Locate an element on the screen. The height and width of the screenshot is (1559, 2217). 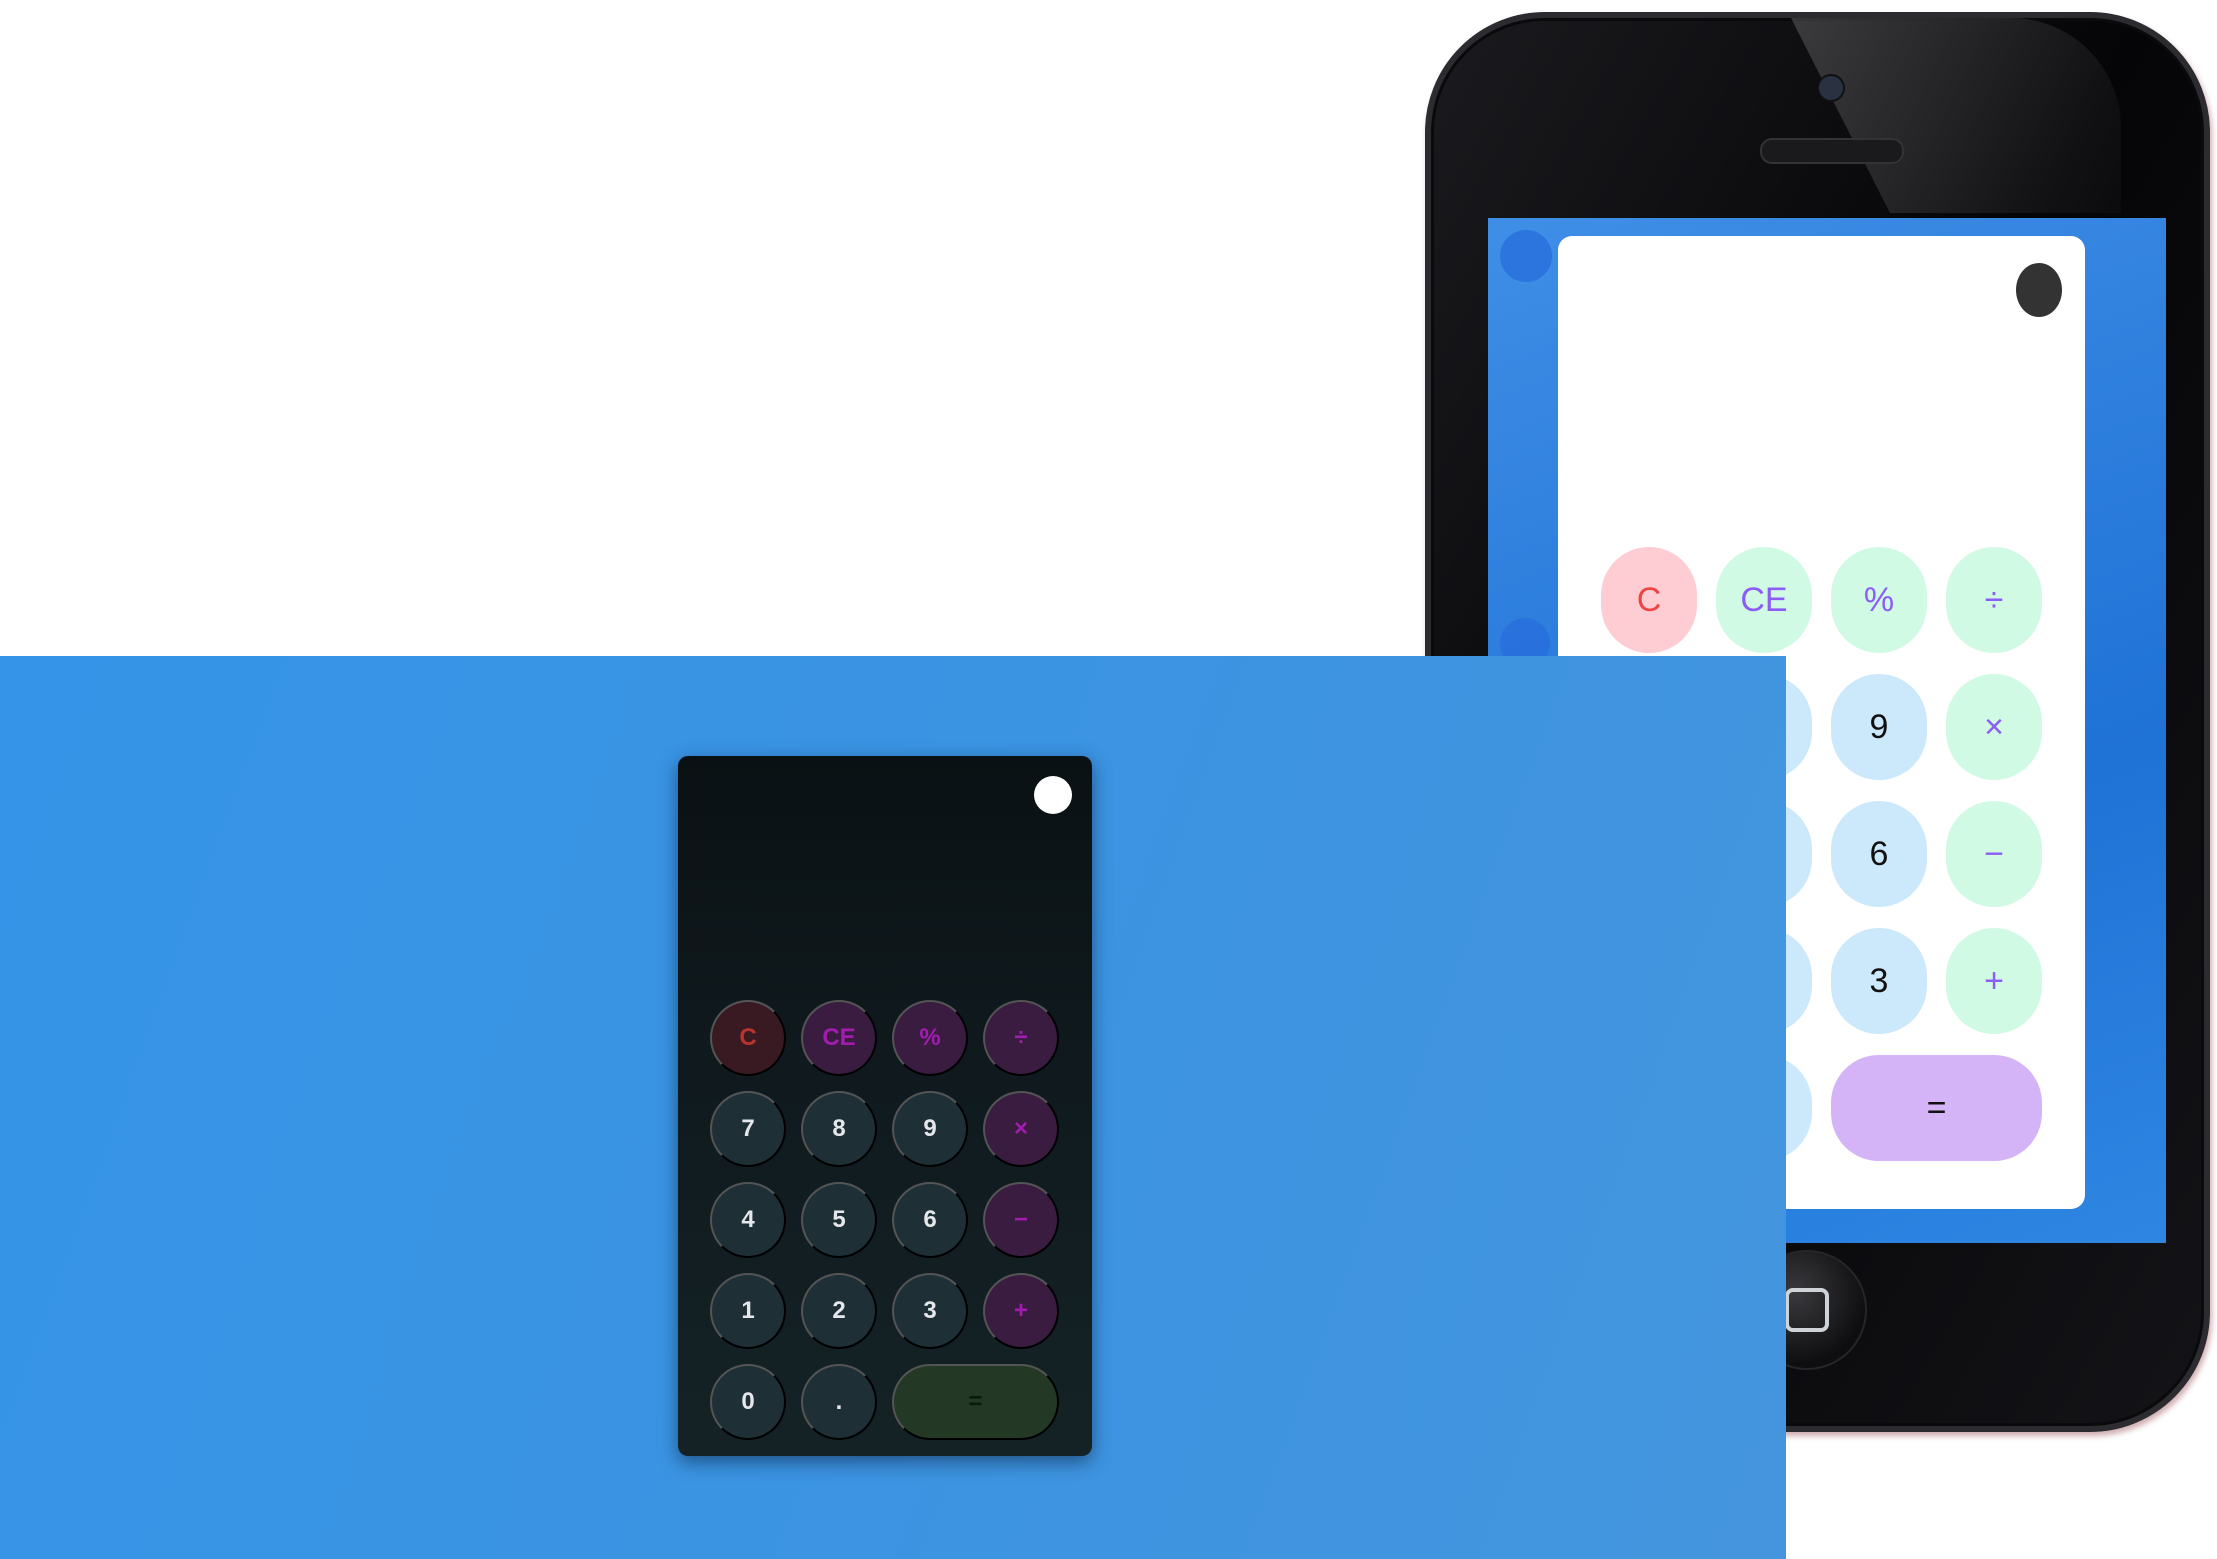
digit-0-button: 0 is located at coordinates (748, 1402).